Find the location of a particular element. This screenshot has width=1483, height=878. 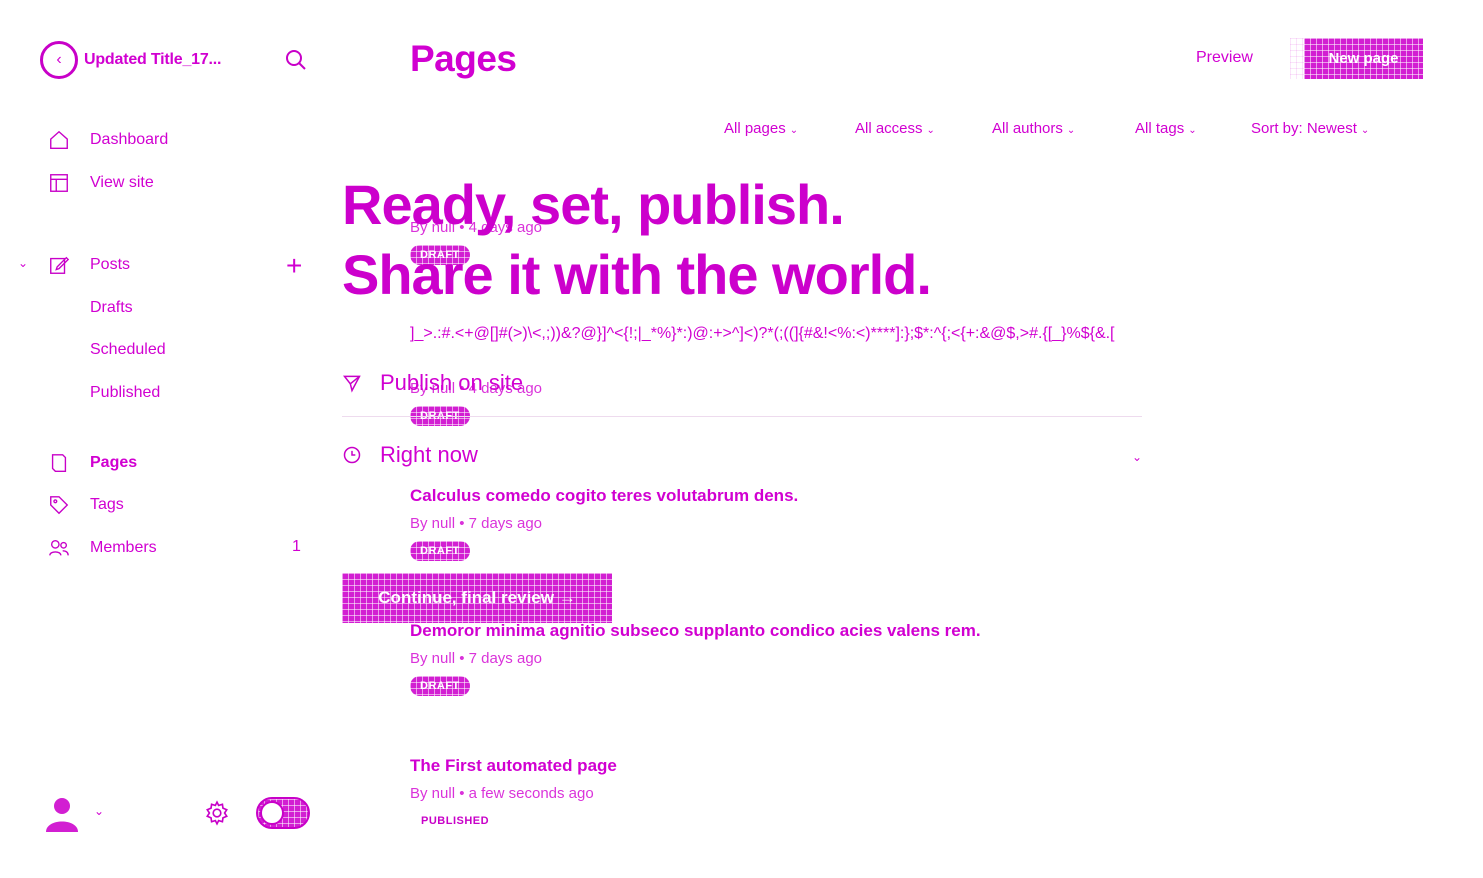

gear-icon is located at coordinates (217, 813).